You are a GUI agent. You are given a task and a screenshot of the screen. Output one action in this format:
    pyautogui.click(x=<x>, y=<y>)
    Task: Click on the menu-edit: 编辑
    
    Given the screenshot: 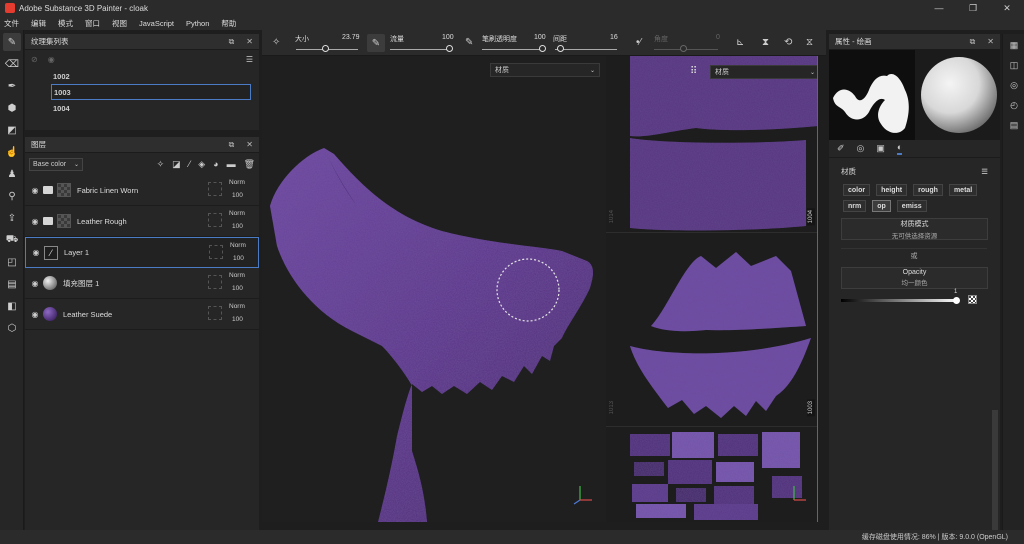 What is the action you would take?
    pyautogui.click(x=38, y=23)
    